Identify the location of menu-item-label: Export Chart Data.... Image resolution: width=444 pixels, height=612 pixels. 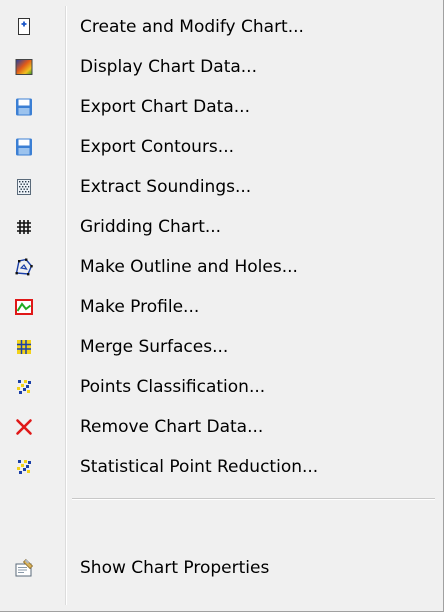
(165, 107).